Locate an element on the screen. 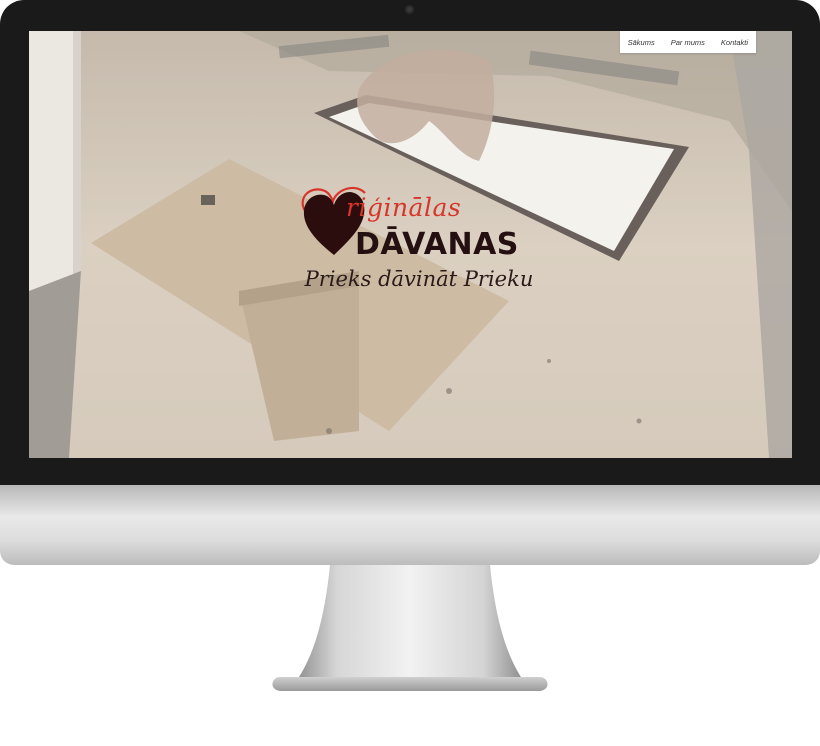  nav-item-sakums: Sākums is located at coordinates (641, 42).